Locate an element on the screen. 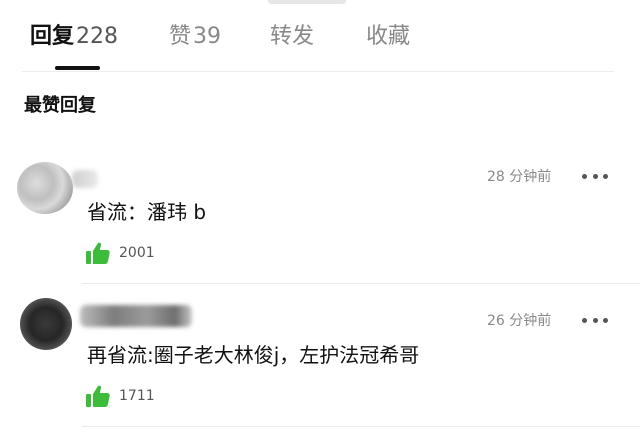  like-button: 1711 is located at coordinates (120, 396).